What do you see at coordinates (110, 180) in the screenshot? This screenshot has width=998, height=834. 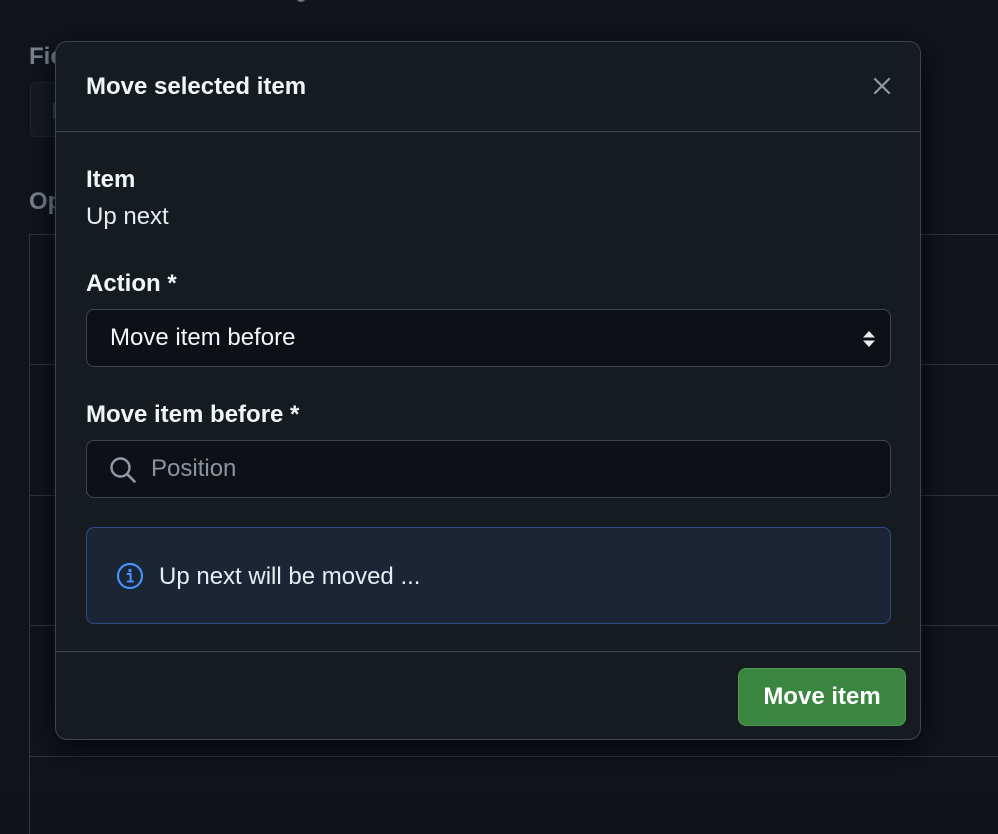 I see `item-label: Item` at bounding box center [110, 180].